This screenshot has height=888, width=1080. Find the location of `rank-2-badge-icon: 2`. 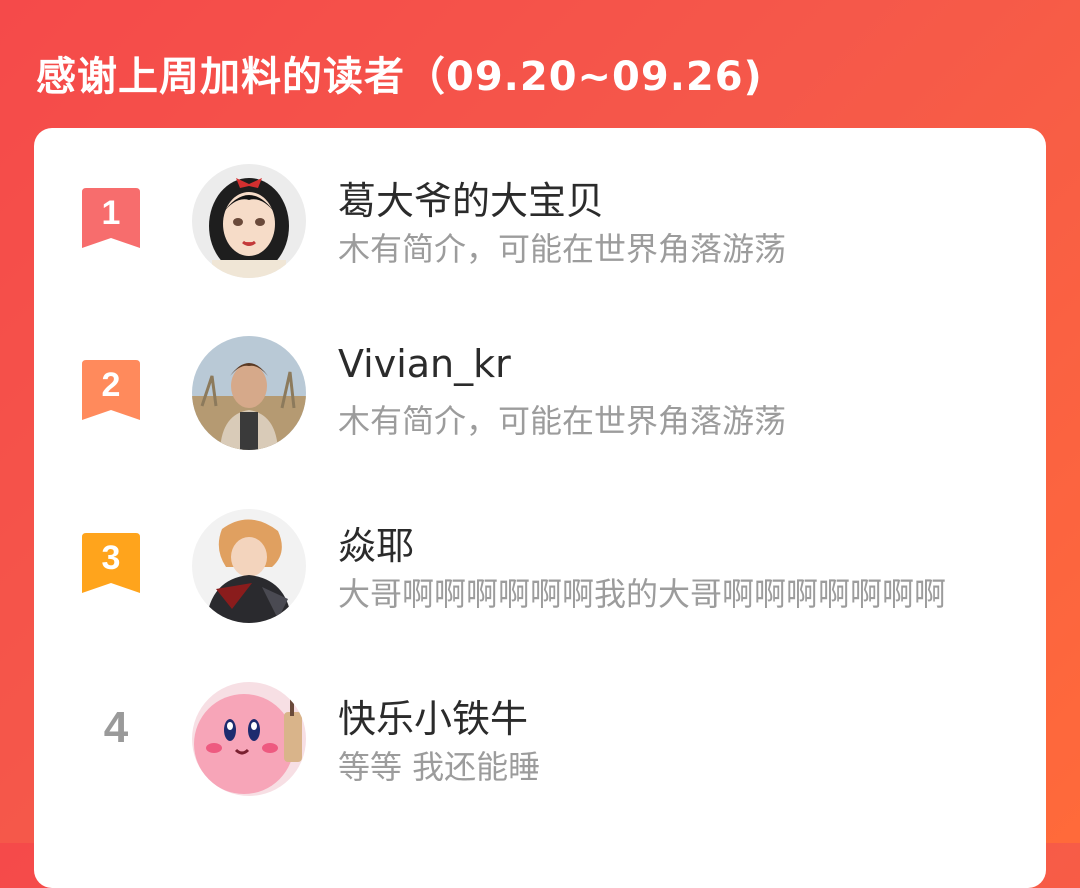

rank-2-badge-icon: 2 is located at coordinates (111, 390).